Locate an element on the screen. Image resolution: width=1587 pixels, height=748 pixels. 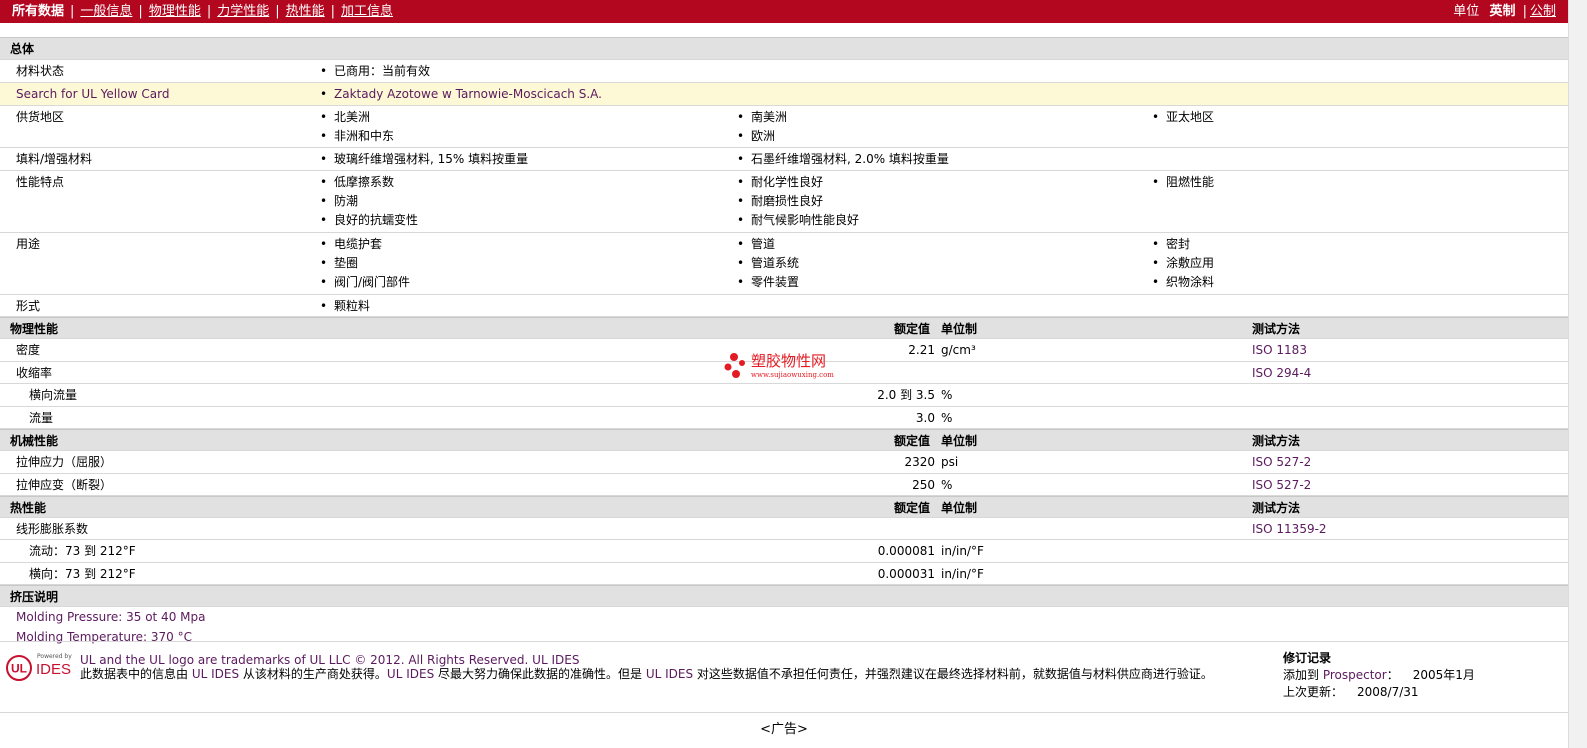
list-item: 阻燃性能 is located at coordinates (1183, 182).